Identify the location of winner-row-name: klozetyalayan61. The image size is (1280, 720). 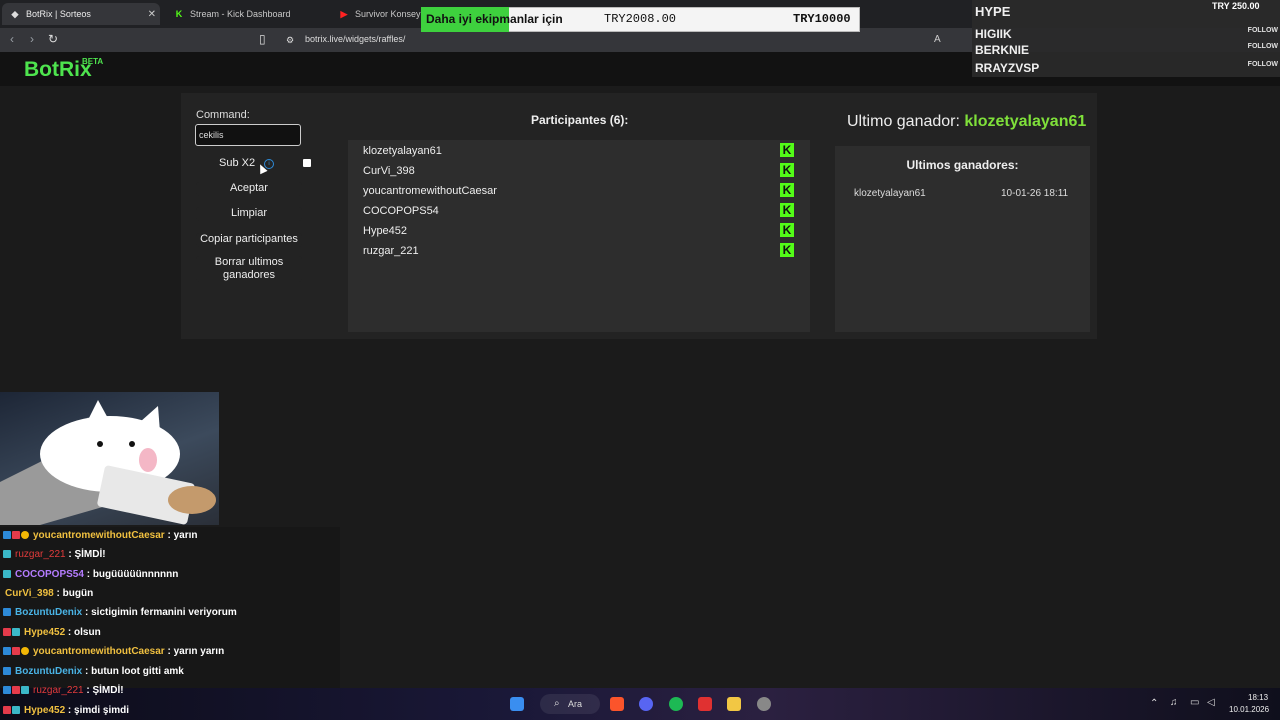
(890, 193).